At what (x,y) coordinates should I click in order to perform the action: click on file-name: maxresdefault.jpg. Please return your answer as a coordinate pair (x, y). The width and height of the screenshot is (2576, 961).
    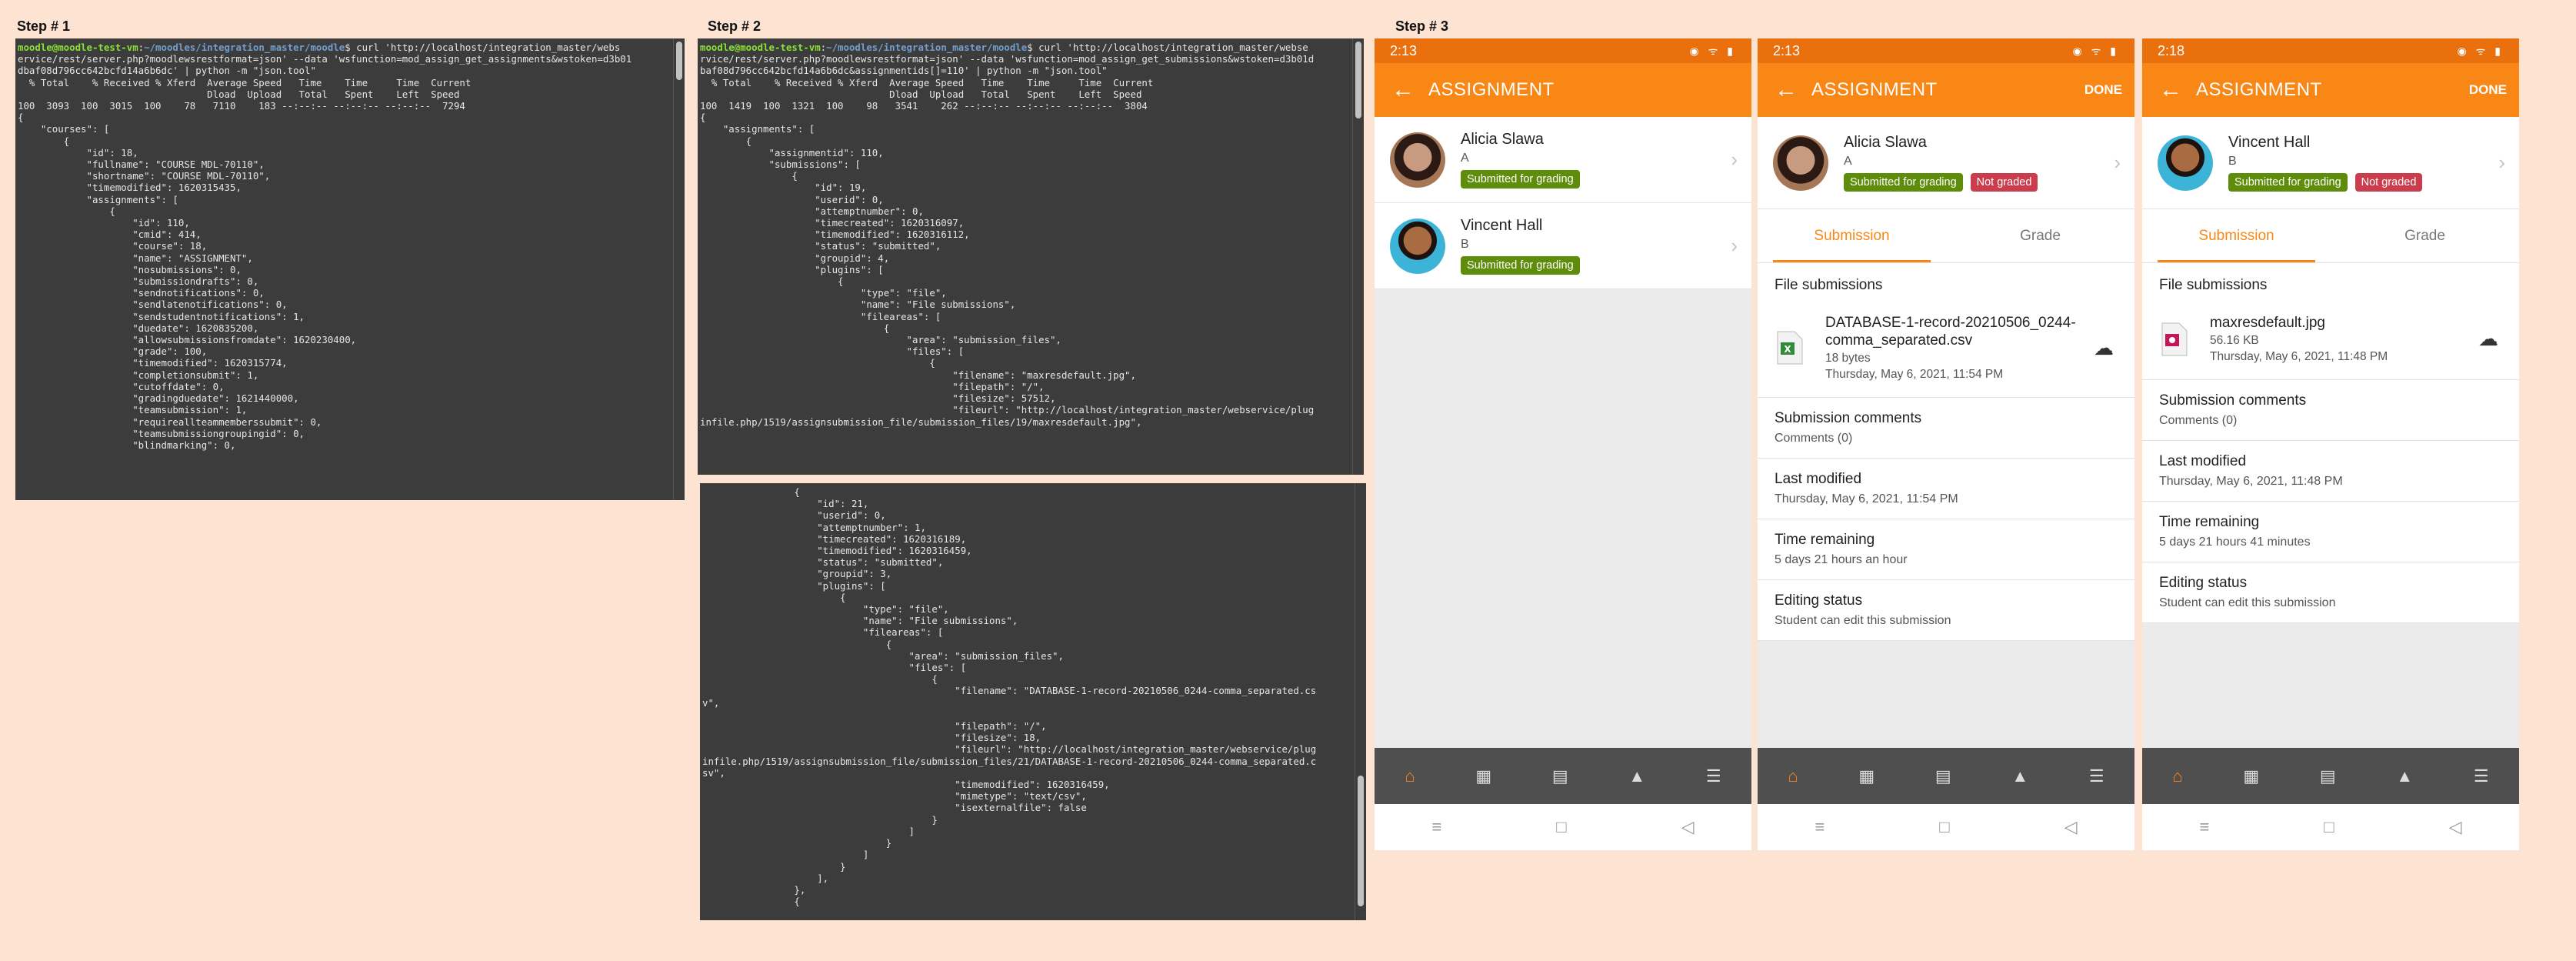
    Looking at the image, I should click on (2267, 323).